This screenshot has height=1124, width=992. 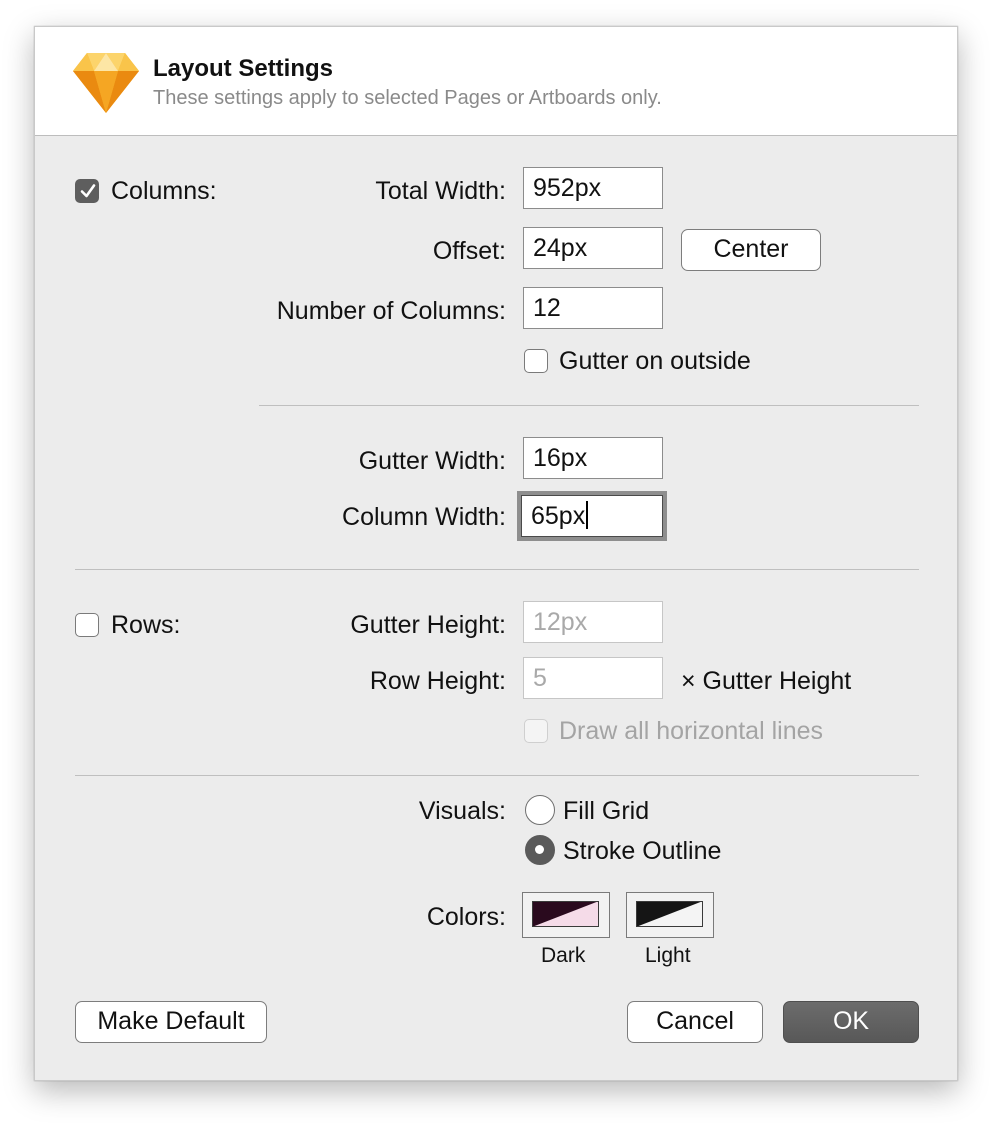 What do you see at coordinates (469, 251) in the screenshot?
I see `offset-label: Offset:` at bounding box center [469, 251].